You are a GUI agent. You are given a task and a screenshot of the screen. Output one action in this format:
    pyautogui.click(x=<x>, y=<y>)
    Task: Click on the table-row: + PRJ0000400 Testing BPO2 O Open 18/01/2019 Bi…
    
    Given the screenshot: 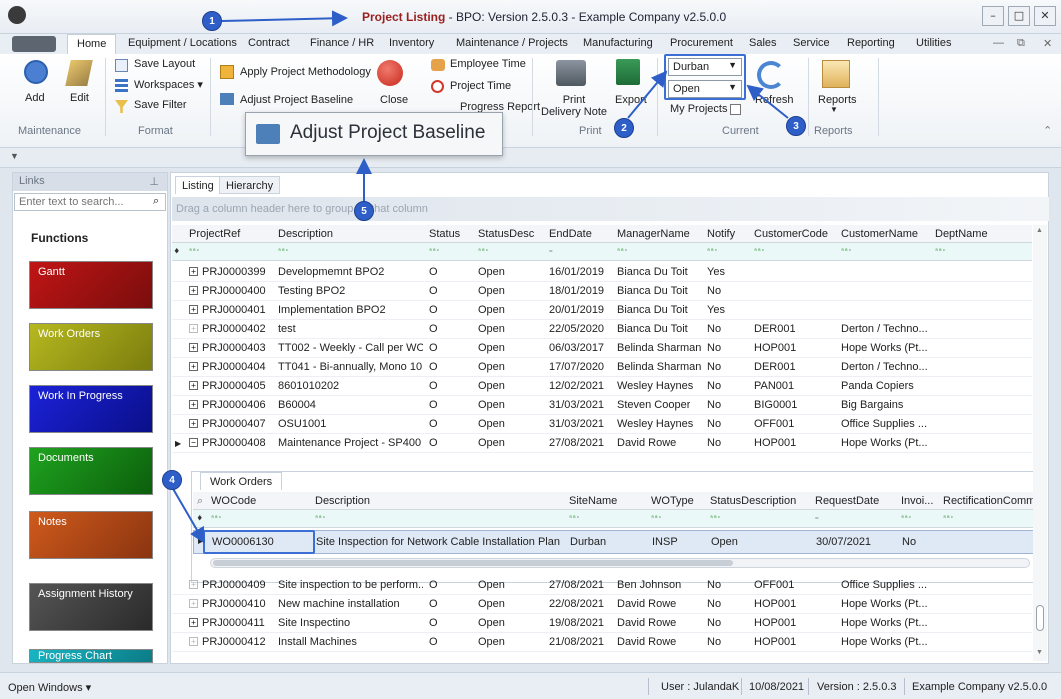 What is the action you would take?
    pyautogui.click(x=602, y=291)
    